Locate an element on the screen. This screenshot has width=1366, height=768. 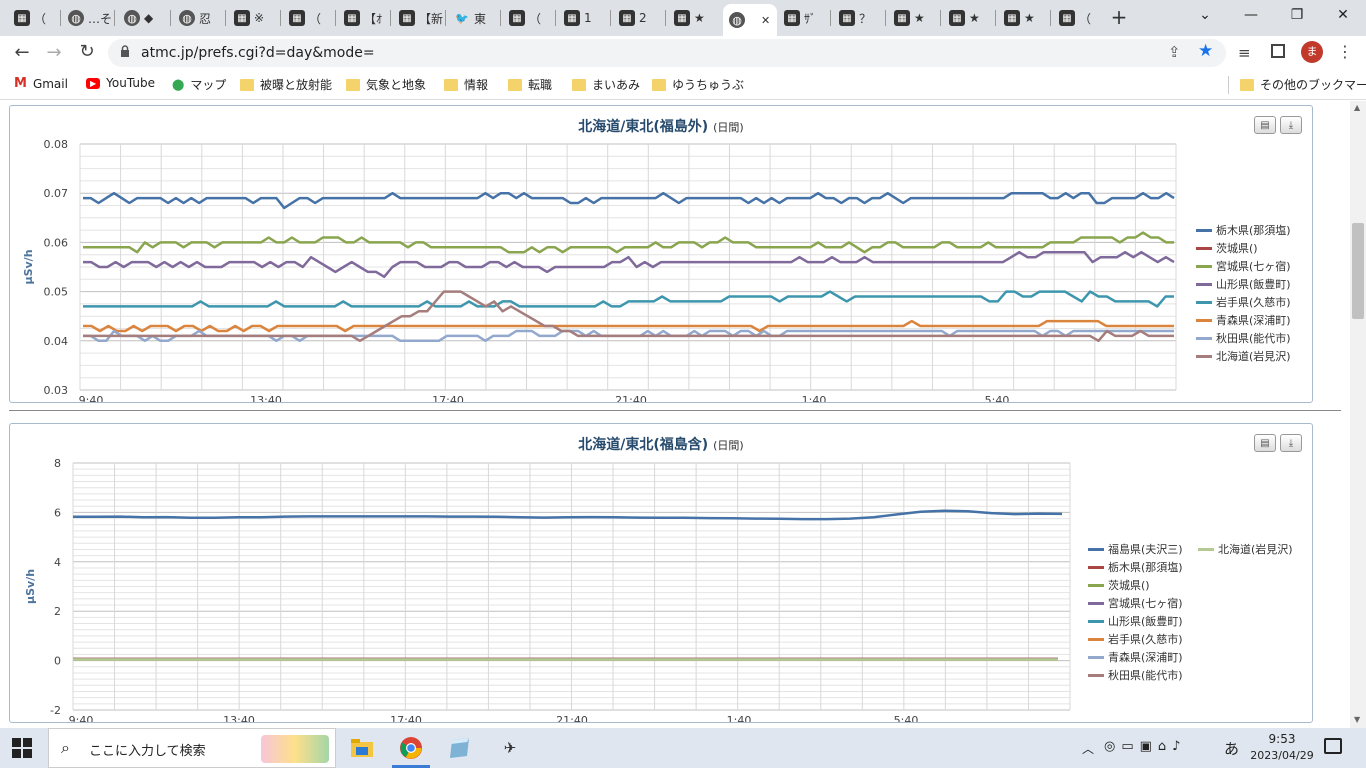
browser-tab: ▦ ｻﾞ is located at coordinates (803, 18).